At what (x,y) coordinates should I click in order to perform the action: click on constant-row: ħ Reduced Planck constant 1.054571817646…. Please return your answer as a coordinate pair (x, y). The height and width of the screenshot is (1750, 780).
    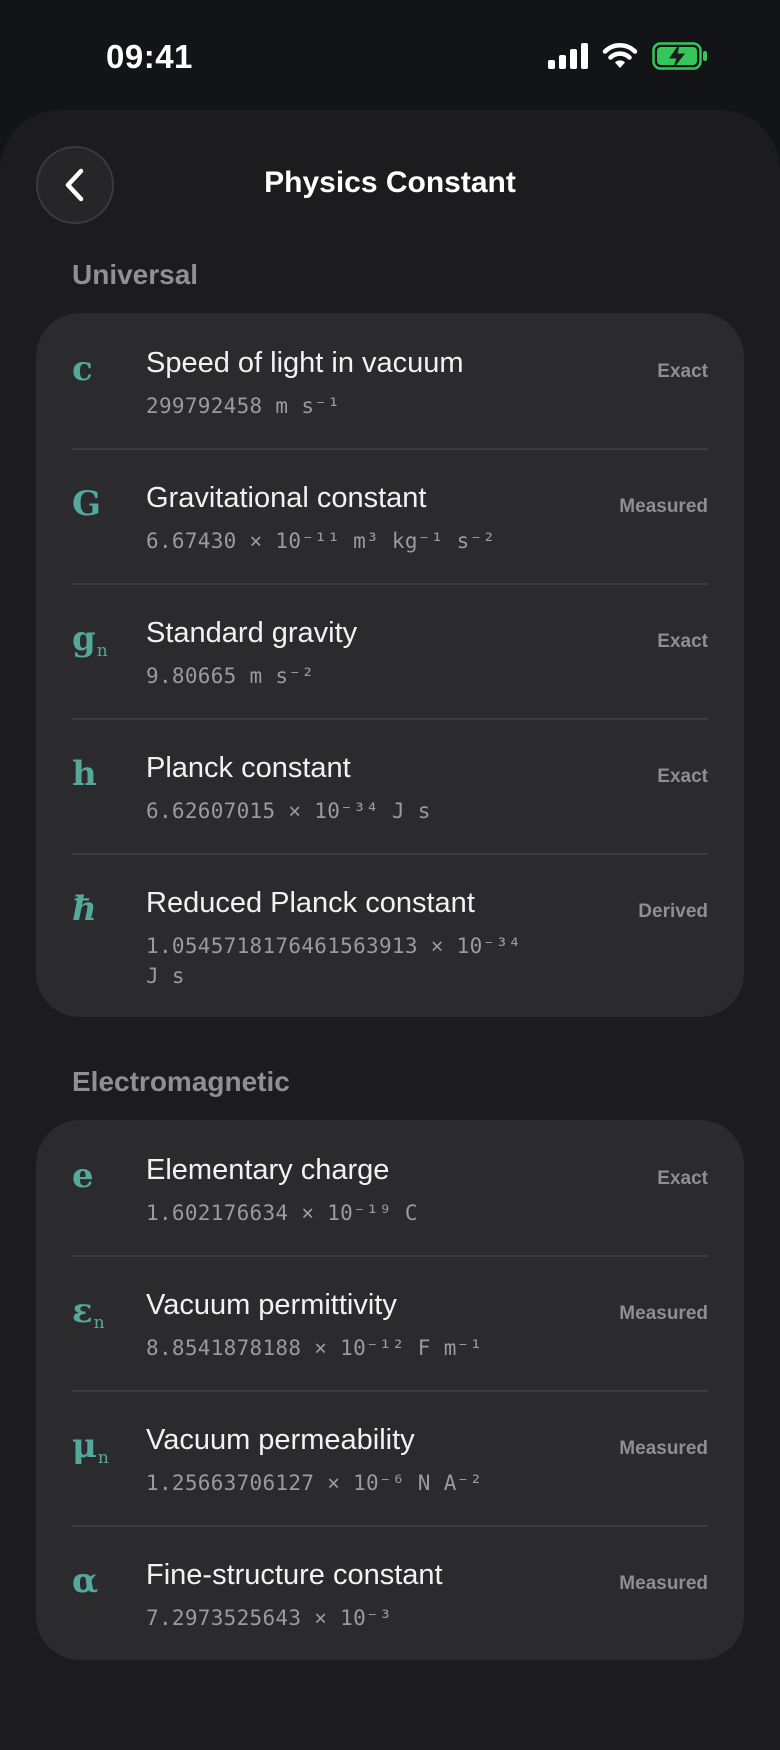
    Looking at the image, I should click on (390, 935).